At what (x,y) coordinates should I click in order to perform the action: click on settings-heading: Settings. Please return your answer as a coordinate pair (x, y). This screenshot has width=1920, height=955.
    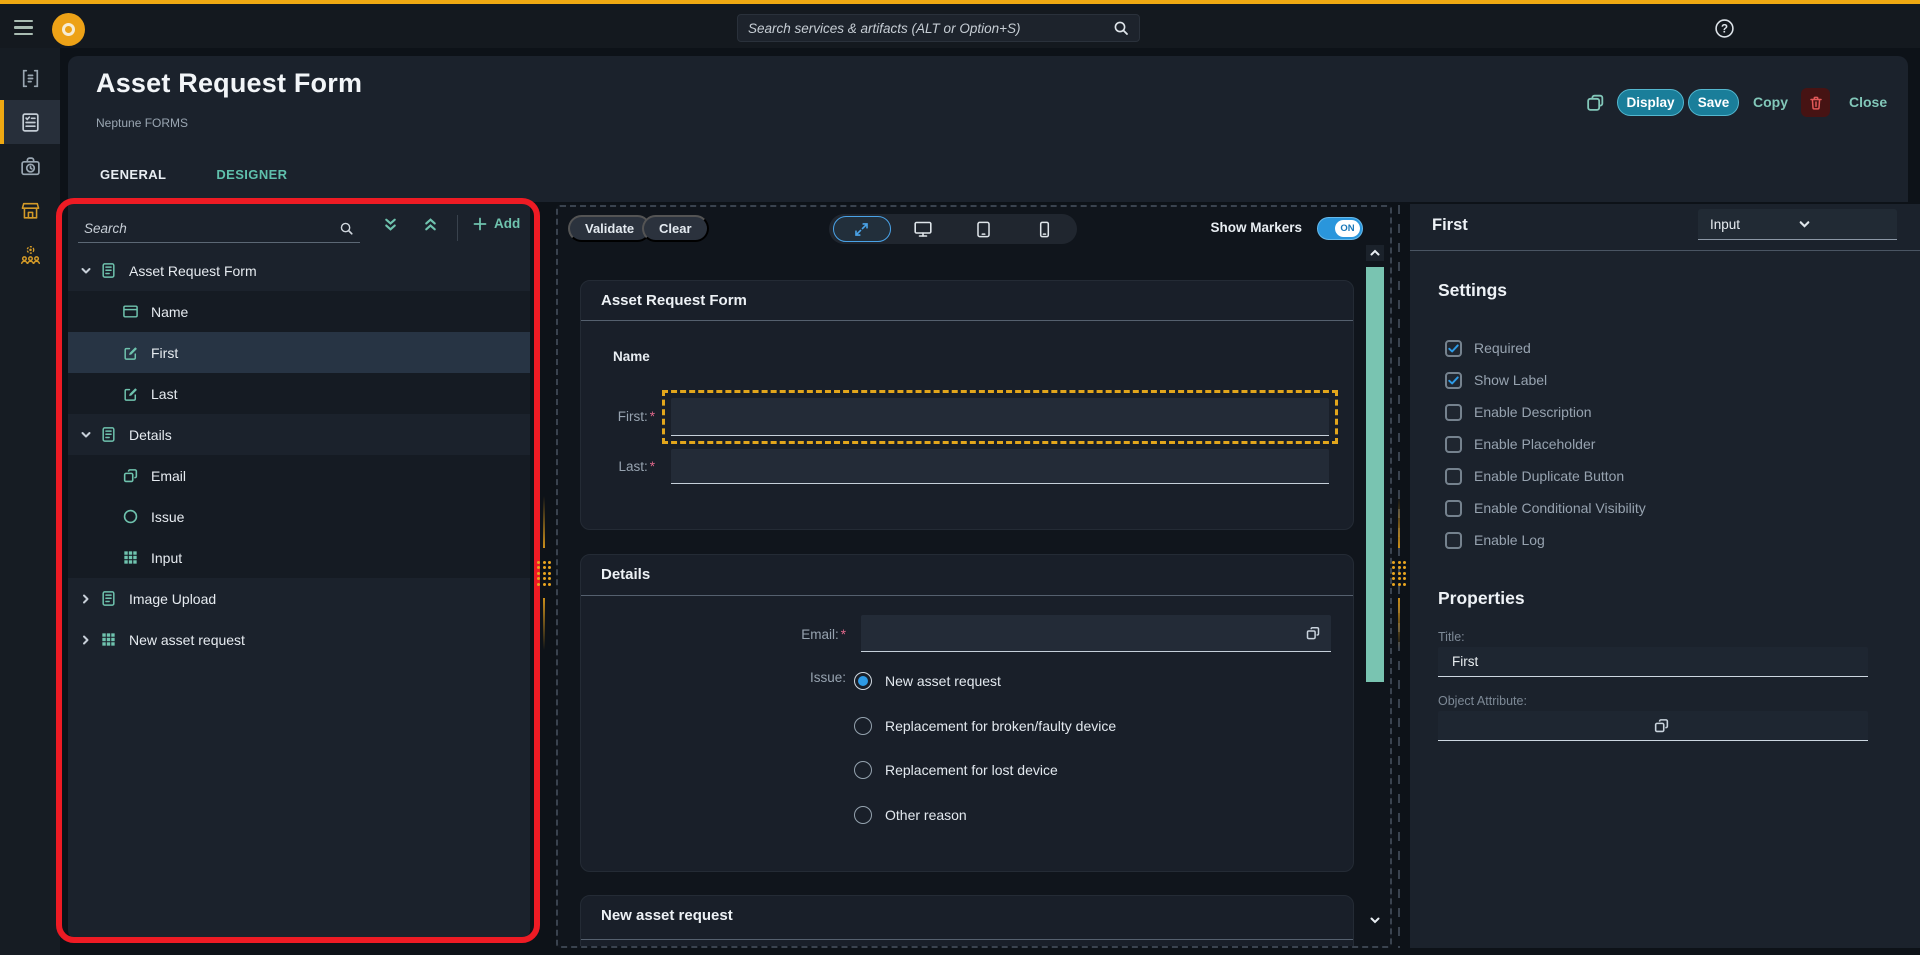
    Looking at the image, I should click on (1473, 290).